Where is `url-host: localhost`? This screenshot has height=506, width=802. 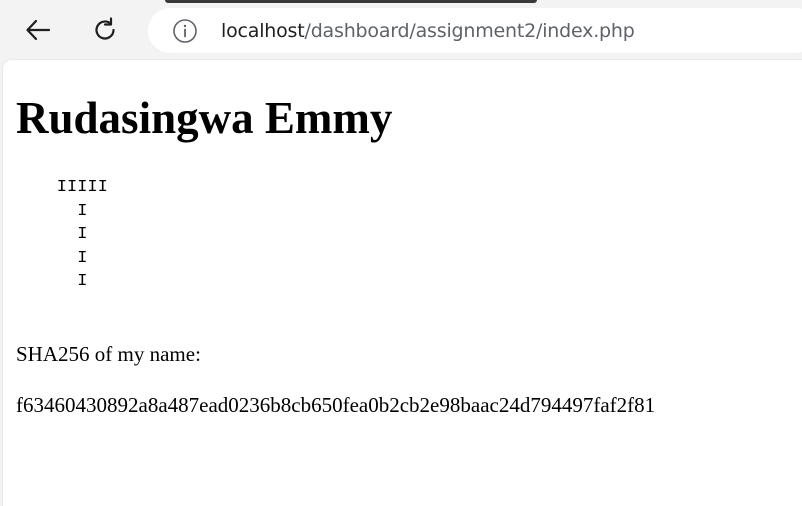
url-host: localhost is located at coordinates (263, 31).